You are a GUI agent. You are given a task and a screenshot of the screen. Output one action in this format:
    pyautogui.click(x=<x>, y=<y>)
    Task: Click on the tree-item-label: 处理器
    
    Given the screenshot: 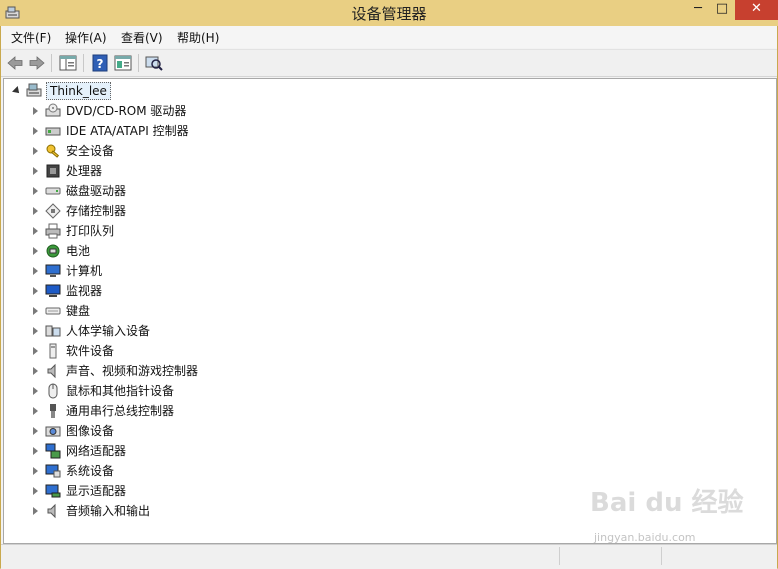 What is the action you would take?
    pyautogui.click(x=84, y=171)
    